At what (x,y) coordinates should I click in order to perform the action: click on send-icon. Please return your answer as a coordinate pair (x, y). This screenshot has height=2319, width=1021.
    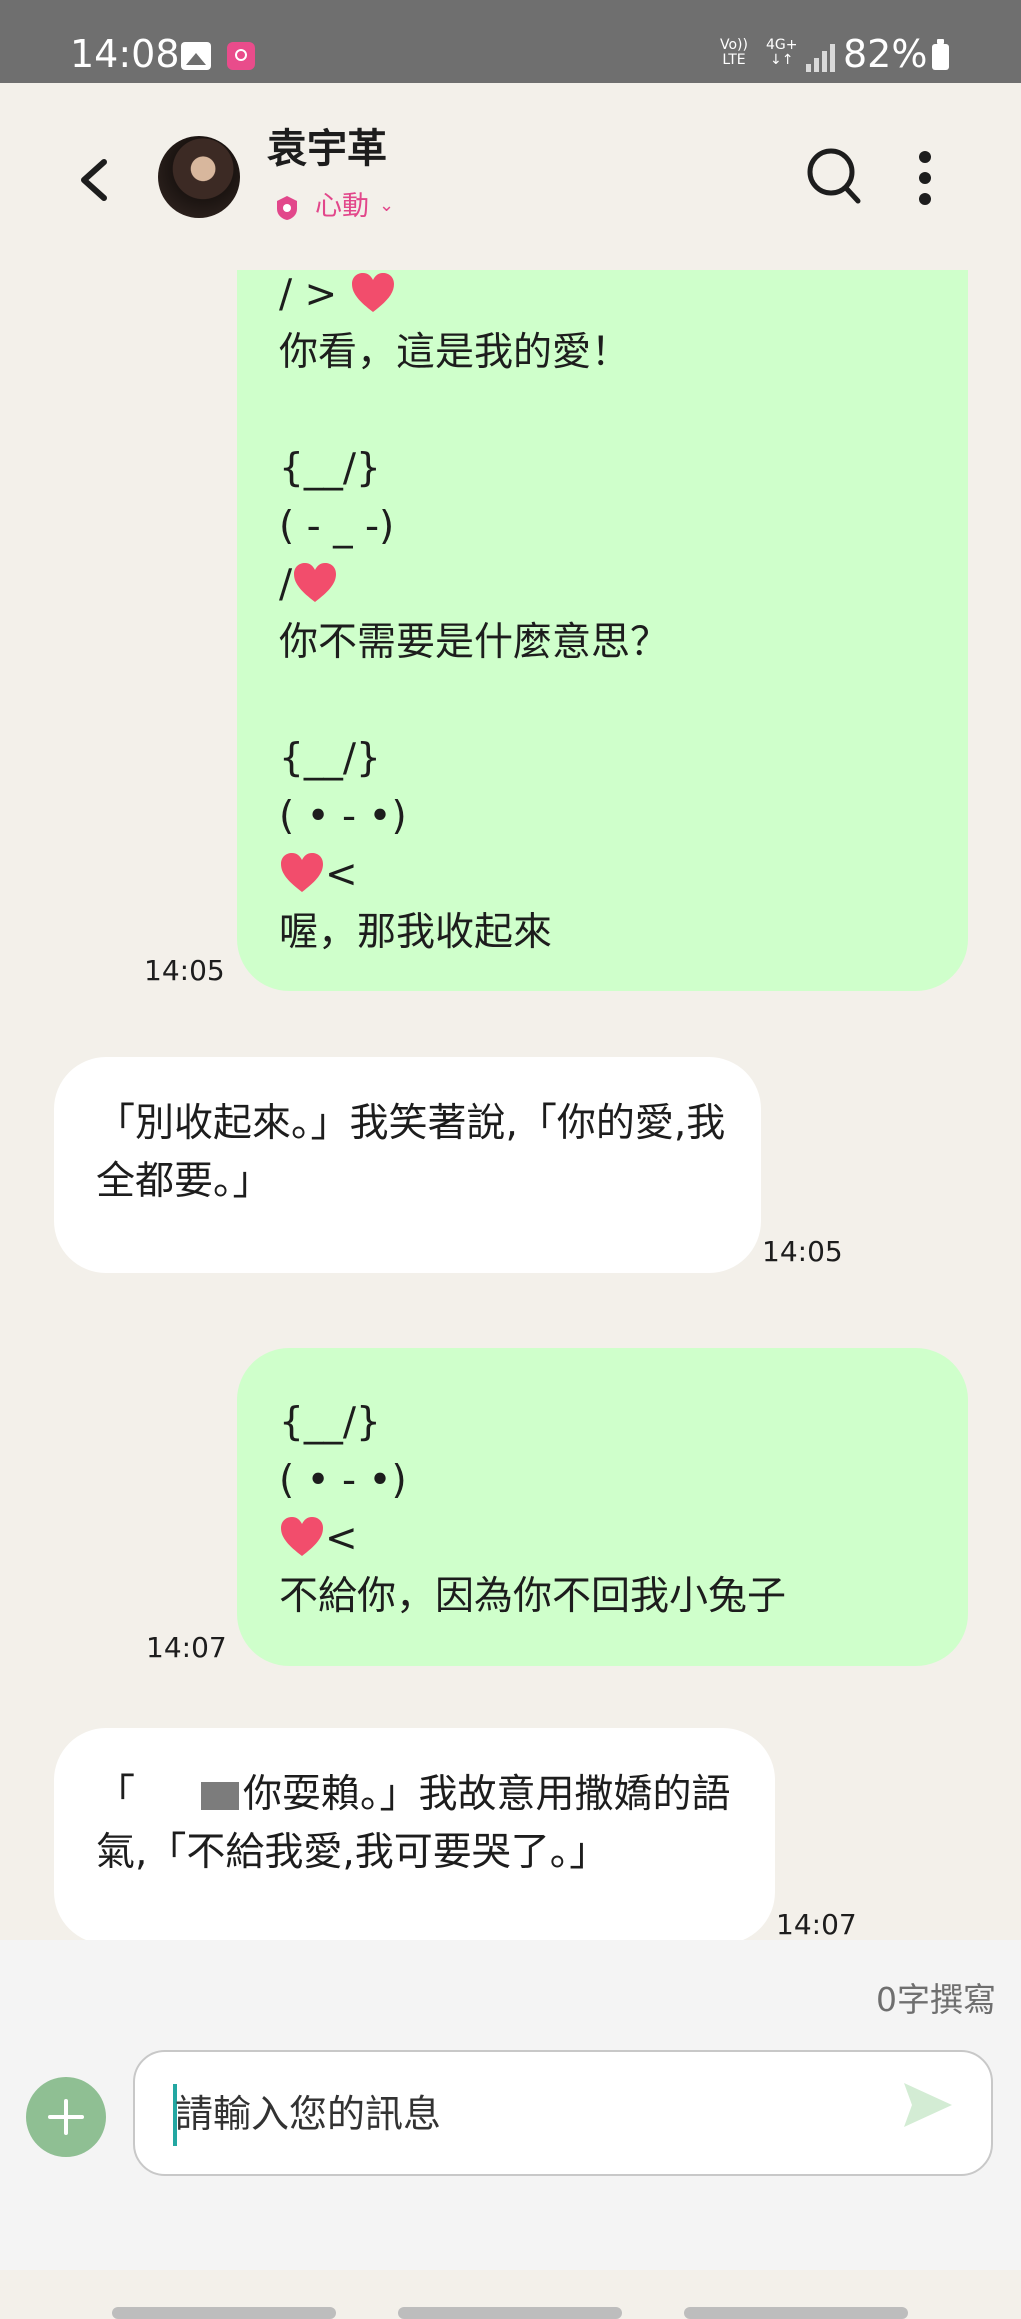
    Looking at the image, I should click on (928, 2105).